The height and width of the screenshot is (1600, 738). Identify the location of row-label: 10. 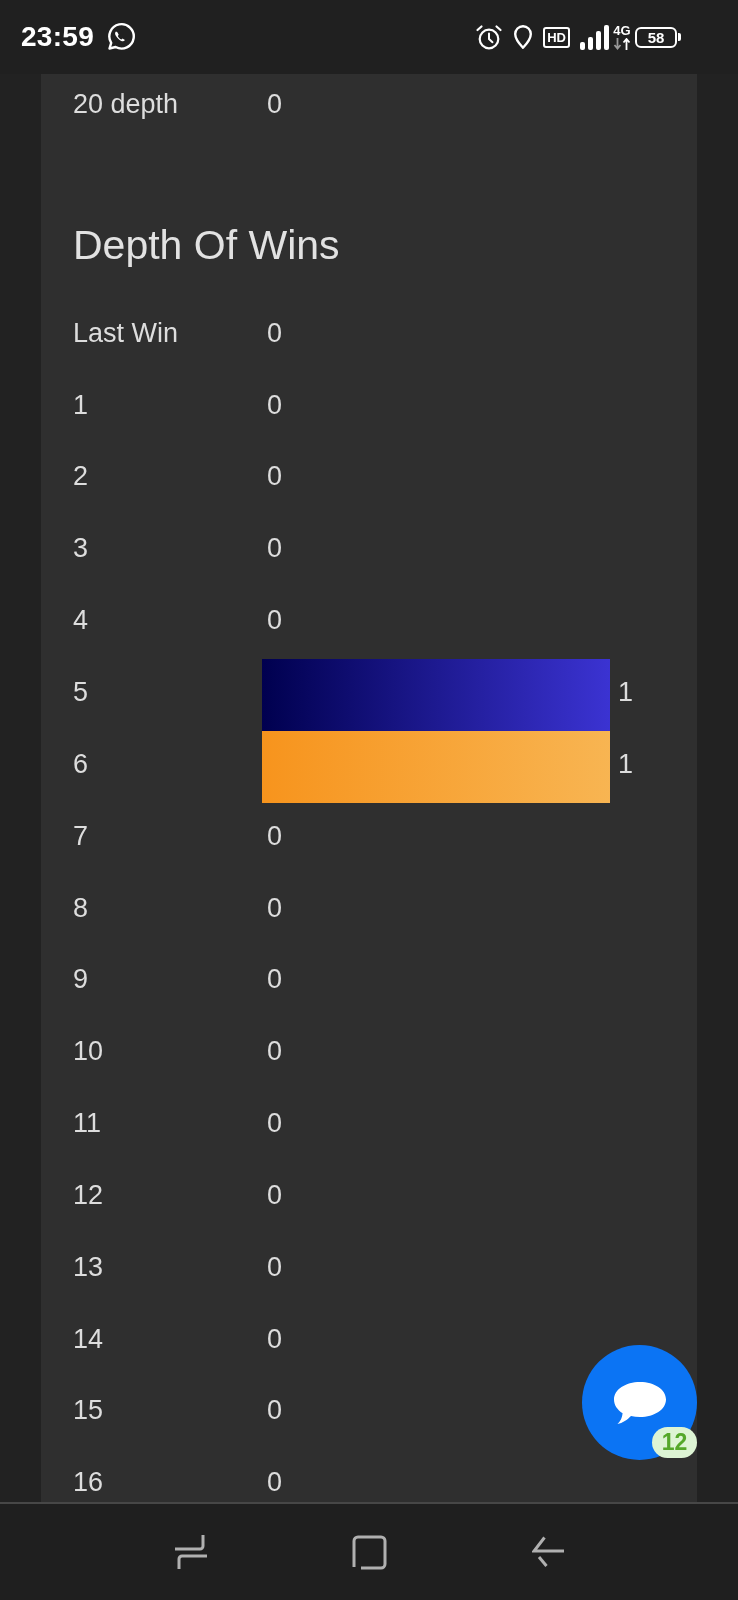
(89, 1051).